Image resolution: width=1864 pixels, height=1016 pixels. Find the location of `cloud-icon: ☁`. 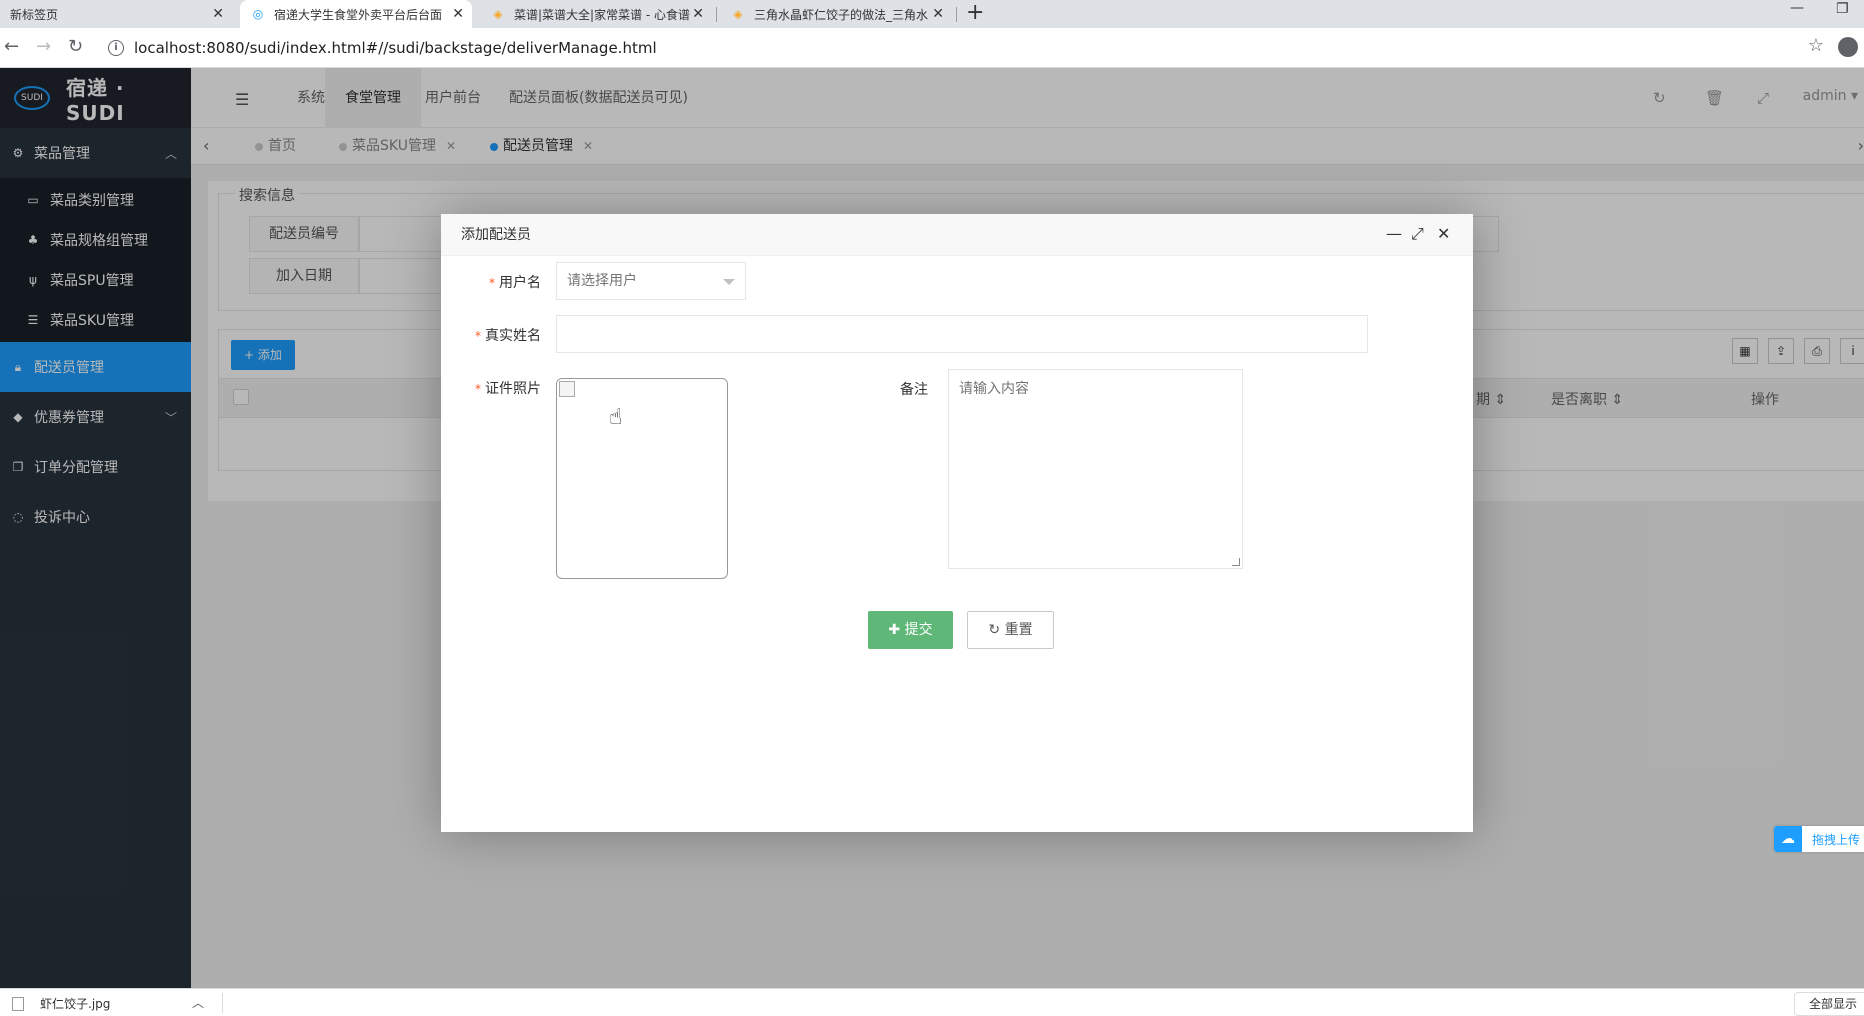

cloud-icon: ☁ is located at coordinates (1788, 839).